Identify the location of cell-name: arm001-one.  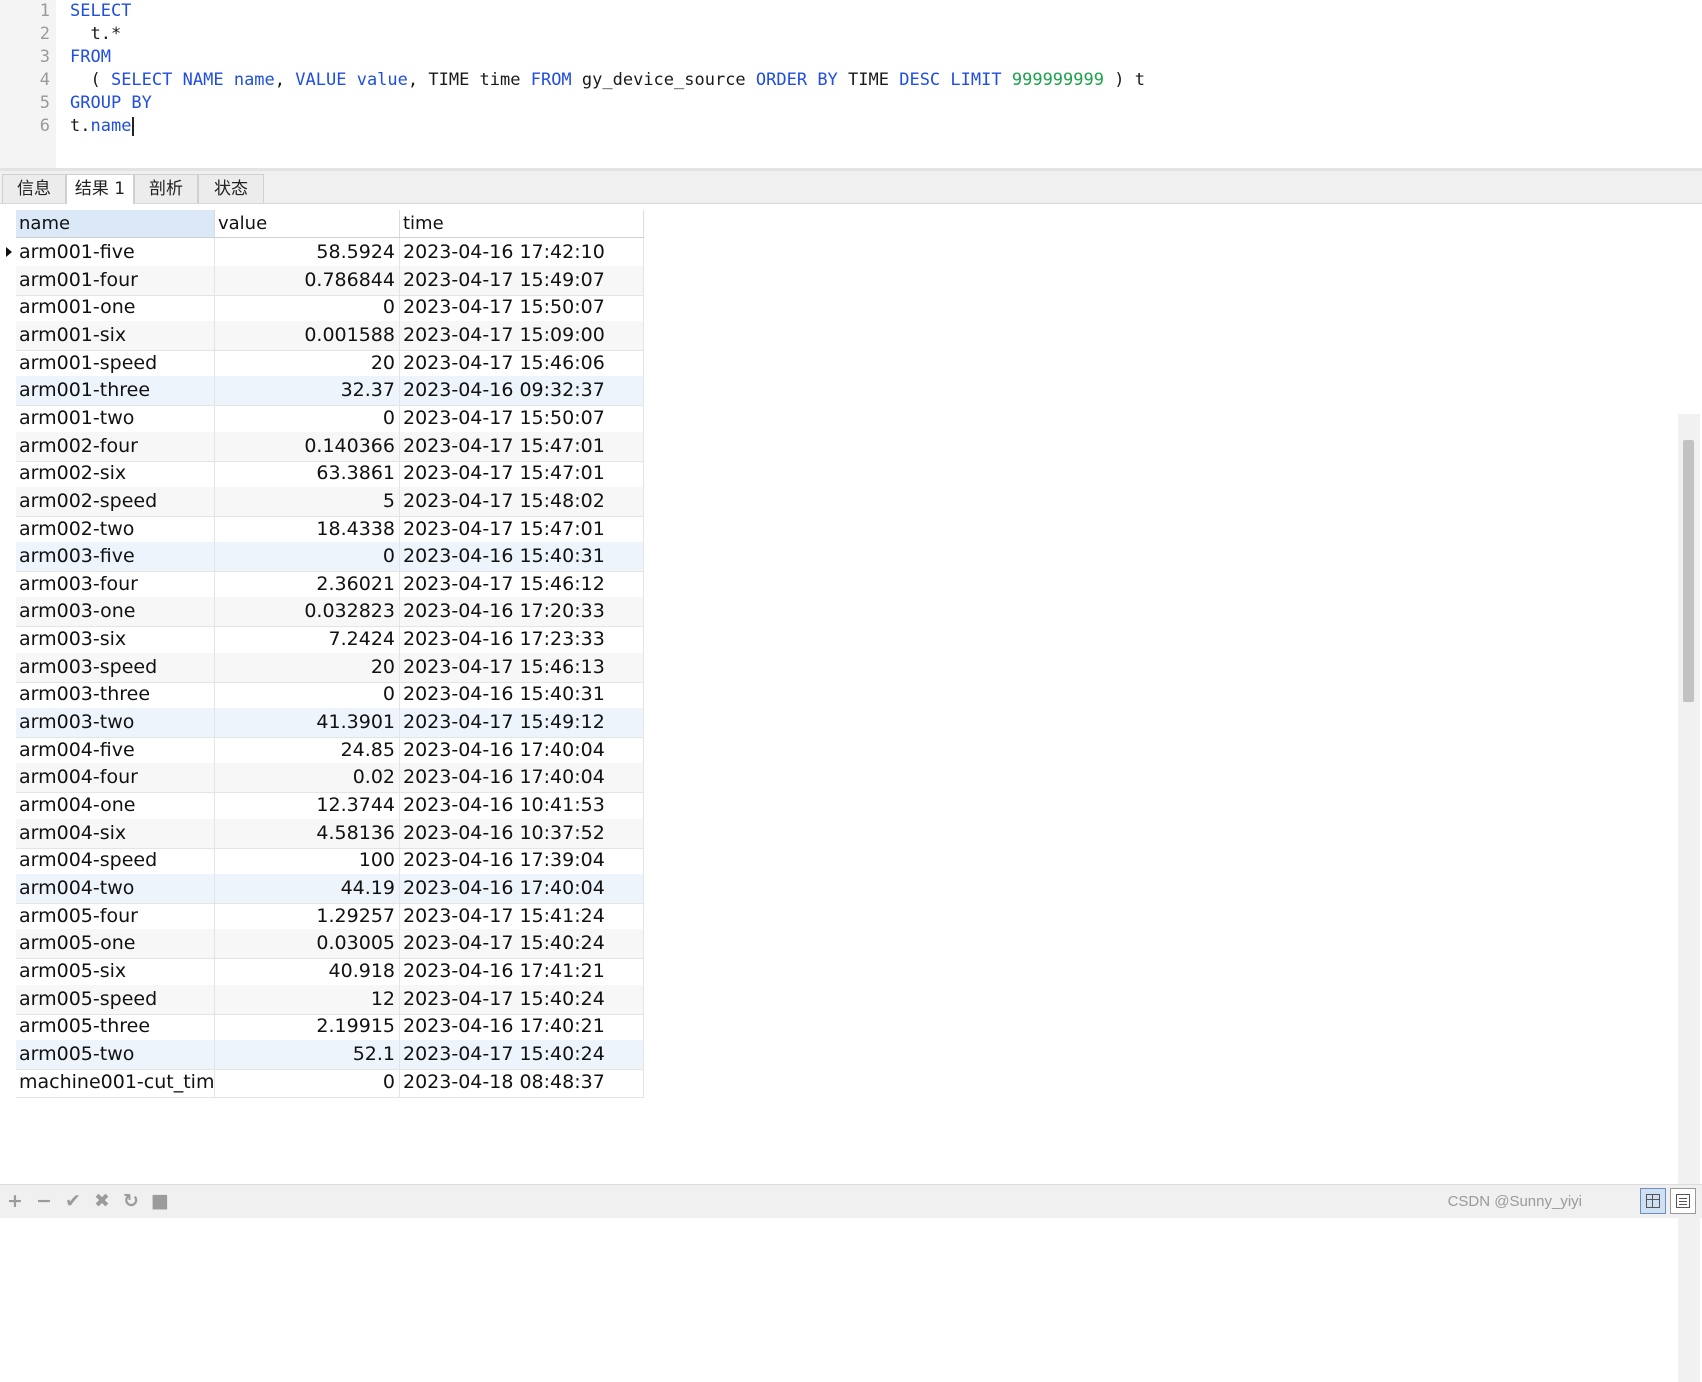
(115, 308).